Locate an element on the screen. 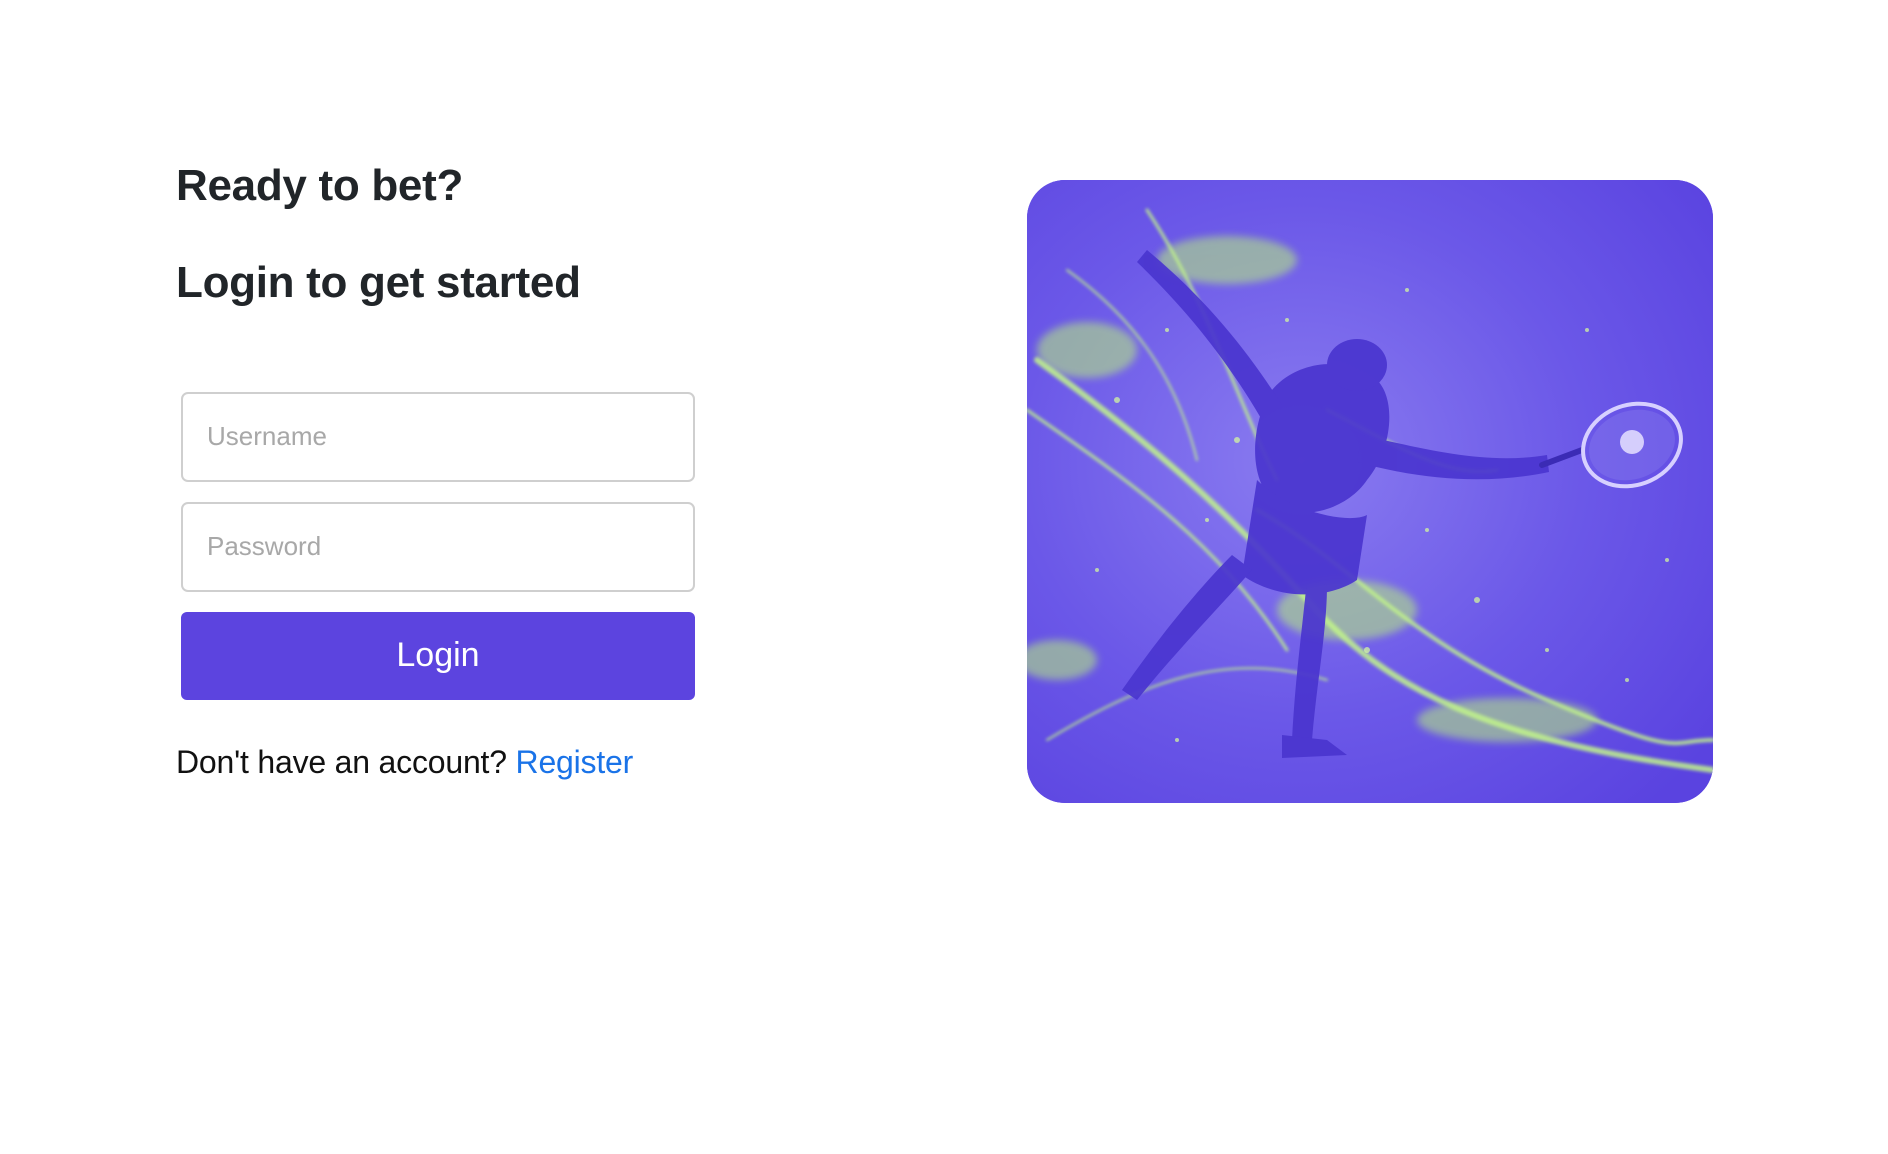 The height and width of the screenshot is (1154, 1888). login-form: Login is located at coordinates (438, 545).